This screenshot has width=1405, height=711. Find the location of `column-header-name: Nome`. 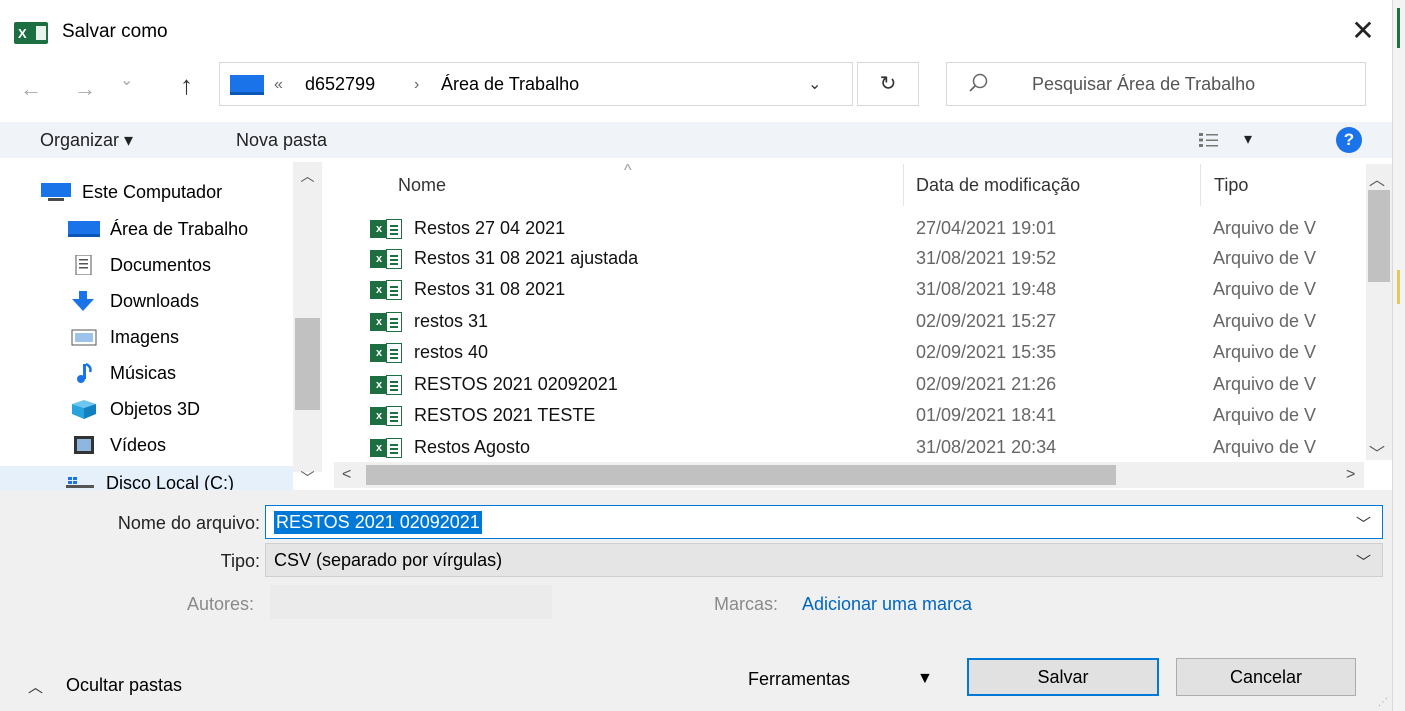

column-header-name: Nome is located at coordinates (422, 185).